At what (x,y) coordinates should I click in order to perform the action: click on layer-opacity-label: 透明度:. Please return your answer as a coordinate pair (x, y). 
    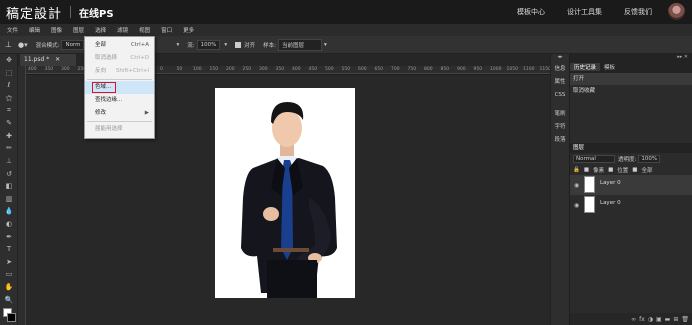
    Looking at the image, I should click on (627, 160).